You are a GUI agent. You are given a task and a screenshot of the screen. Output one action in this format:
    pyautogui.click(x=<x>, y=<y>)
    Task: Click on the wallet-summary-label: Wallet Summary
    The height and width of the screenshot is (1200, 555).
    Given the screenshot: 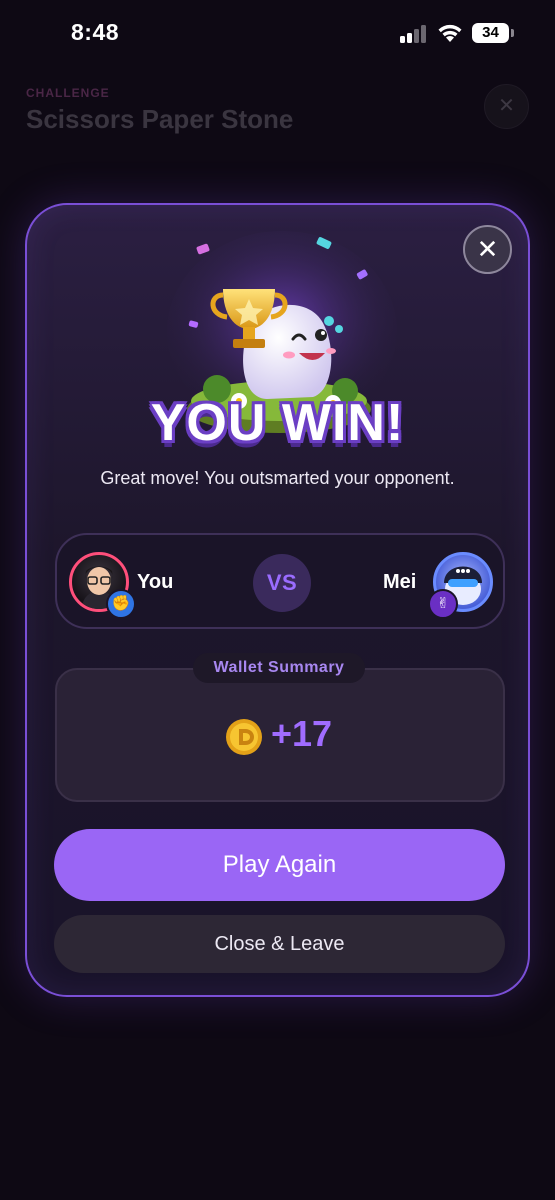 What is the action you would take?
    pyautogui.click(x=279, y=668)
    